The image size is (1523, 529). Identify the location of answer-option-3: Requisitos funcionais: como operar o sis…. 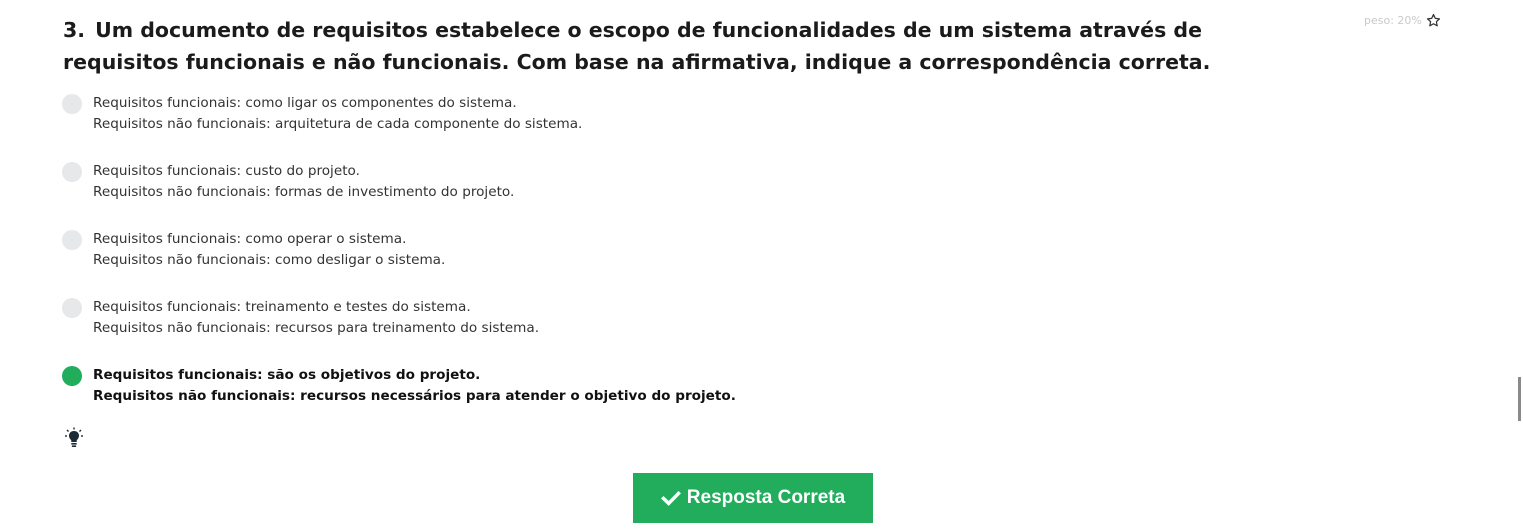
(612, 263).